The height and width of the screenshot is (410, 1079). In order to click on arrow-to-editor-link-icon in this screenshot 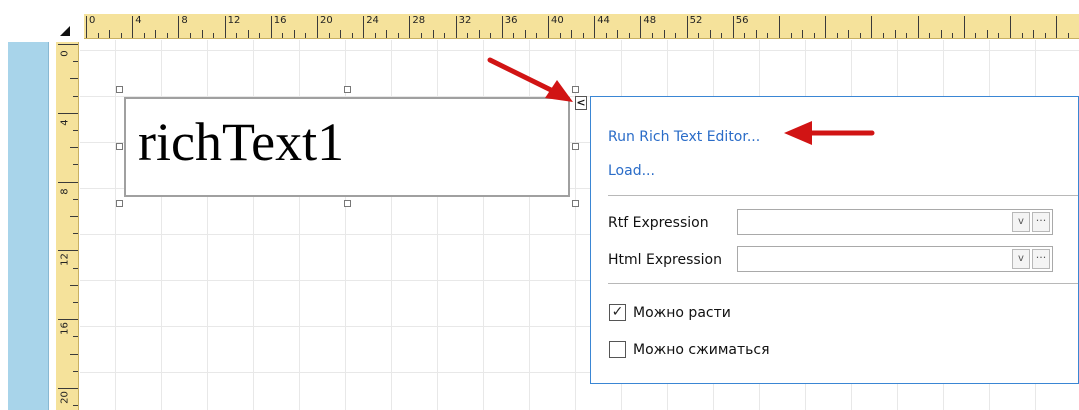, I will do `click(829, 133)`.